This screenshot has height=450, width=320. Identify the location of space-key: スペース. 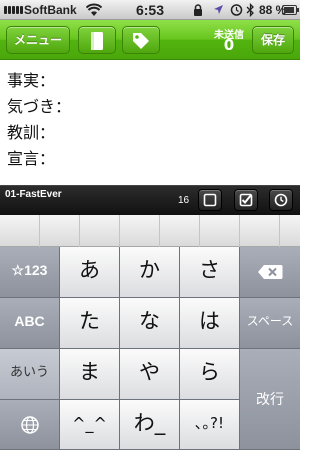
(270, 323).